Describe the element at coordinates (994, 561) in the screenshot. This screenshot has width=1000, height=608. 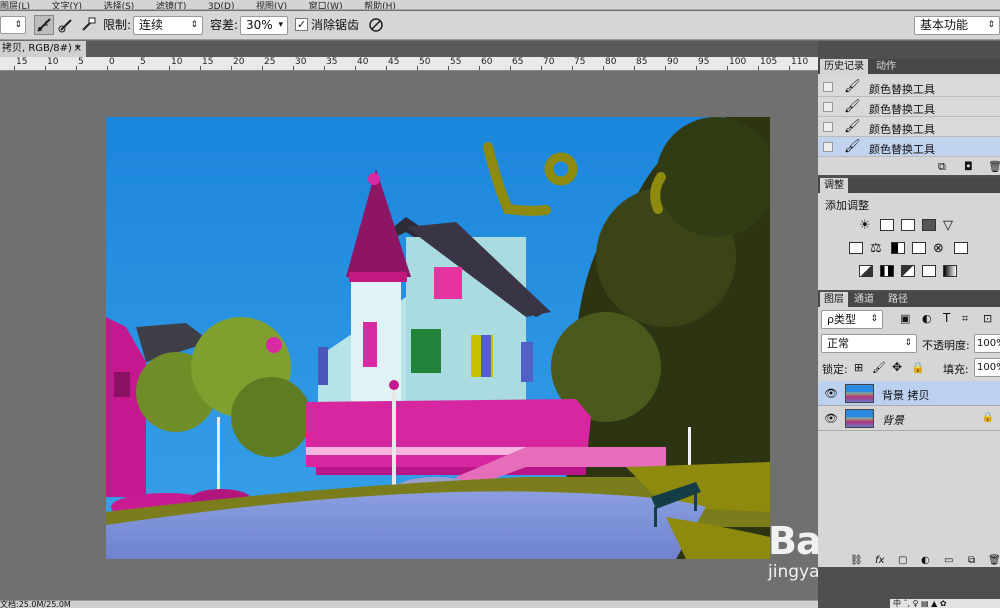
I see `delete-layer-icon: 🗑` at that location.